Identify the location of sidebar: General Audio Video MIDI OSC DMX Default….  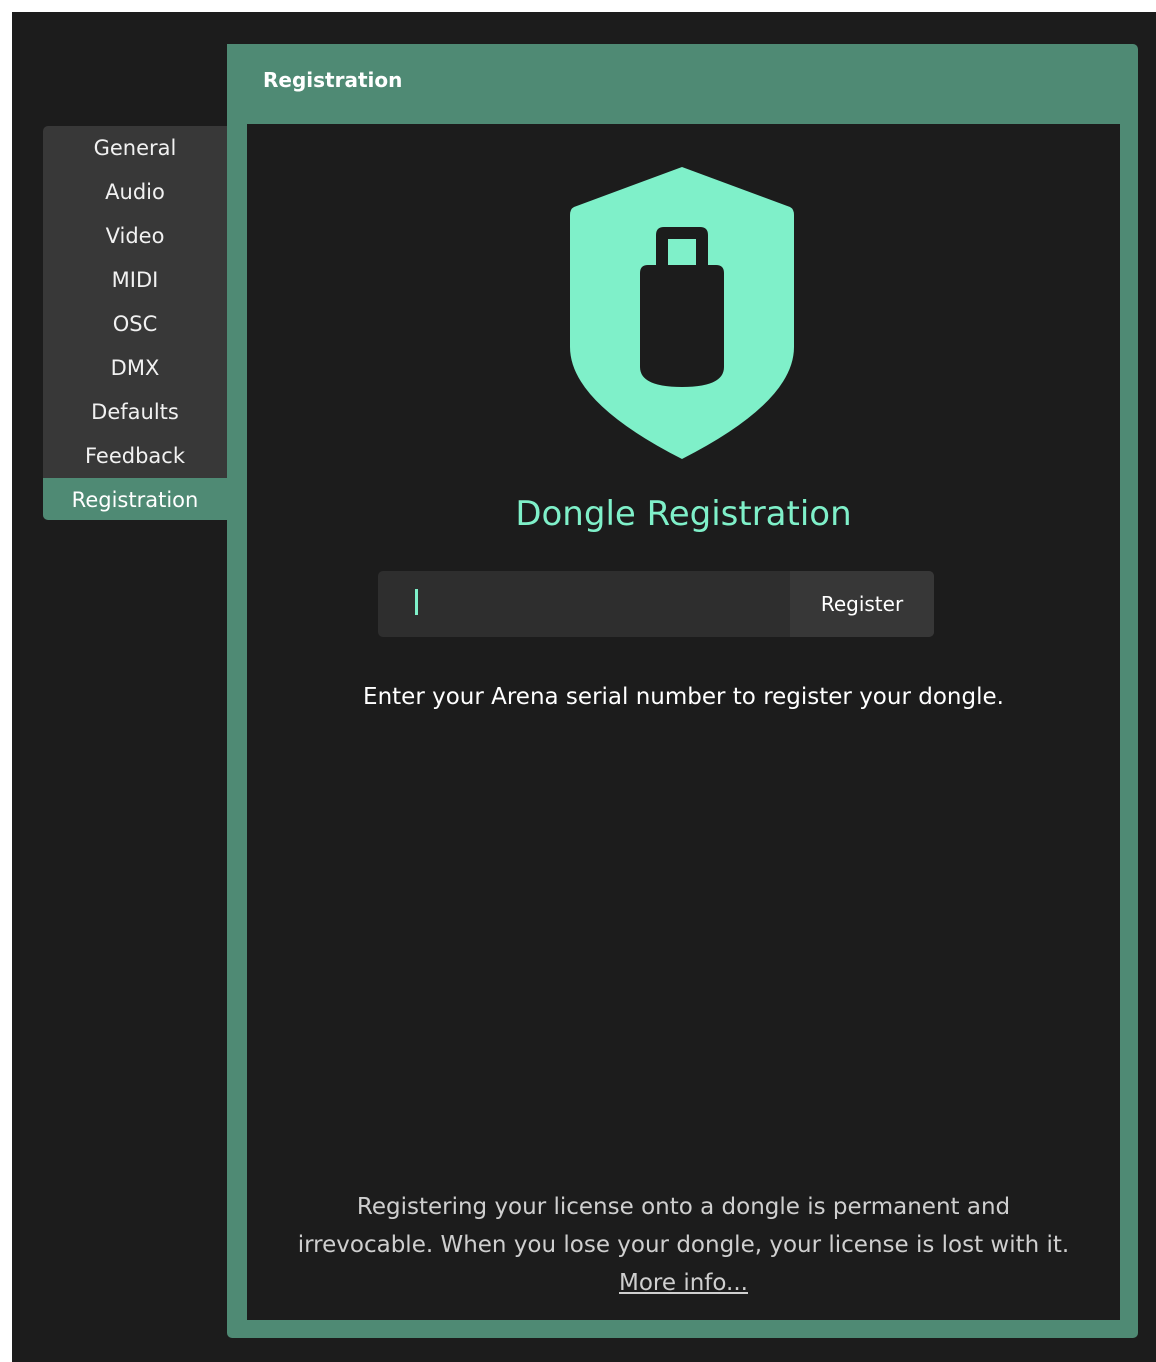
(135, 323).